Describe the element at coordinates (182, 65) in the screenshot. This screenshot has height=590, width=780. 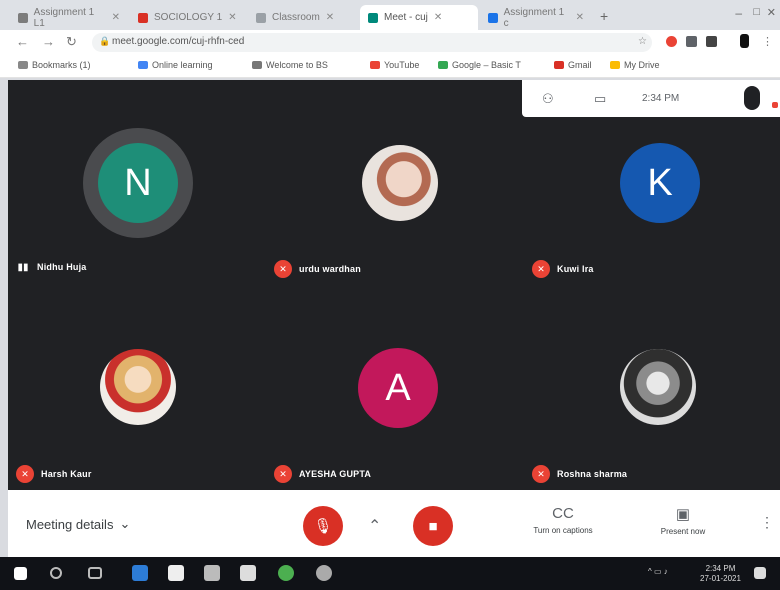
I see `bookmark-label: Online learning` at that location.